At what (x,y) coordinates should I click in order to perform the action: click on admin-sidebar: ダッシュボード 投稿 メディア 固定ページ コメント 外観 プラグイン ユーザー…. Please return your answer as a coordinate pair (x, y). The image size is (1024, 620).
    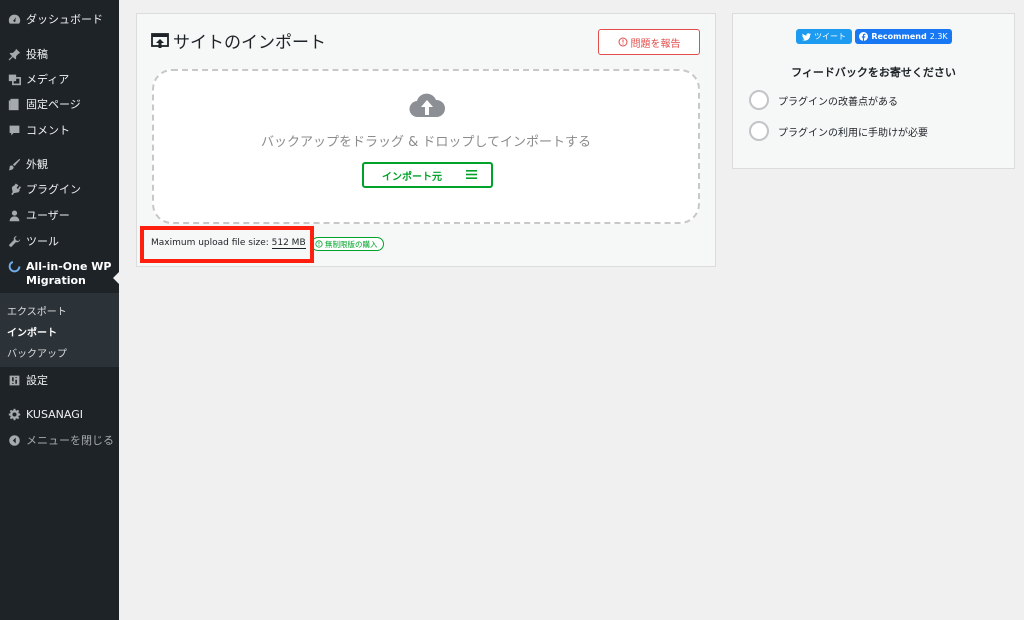
    Looking at the image, I should click on (60, 310).